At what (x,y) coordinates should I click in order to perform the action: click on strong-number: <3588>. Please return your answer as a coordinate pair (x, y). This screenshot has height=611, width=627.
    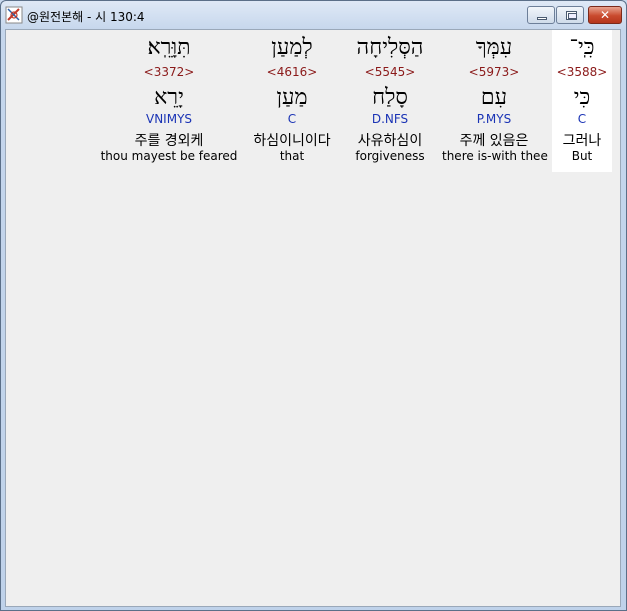
    Looking at the image, I should click on (582, 72).